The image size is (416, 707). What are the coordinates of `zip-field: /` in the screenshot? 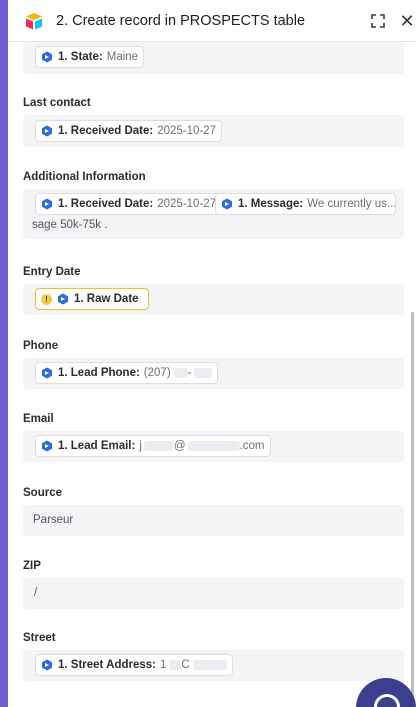 It's located at (213, 593).